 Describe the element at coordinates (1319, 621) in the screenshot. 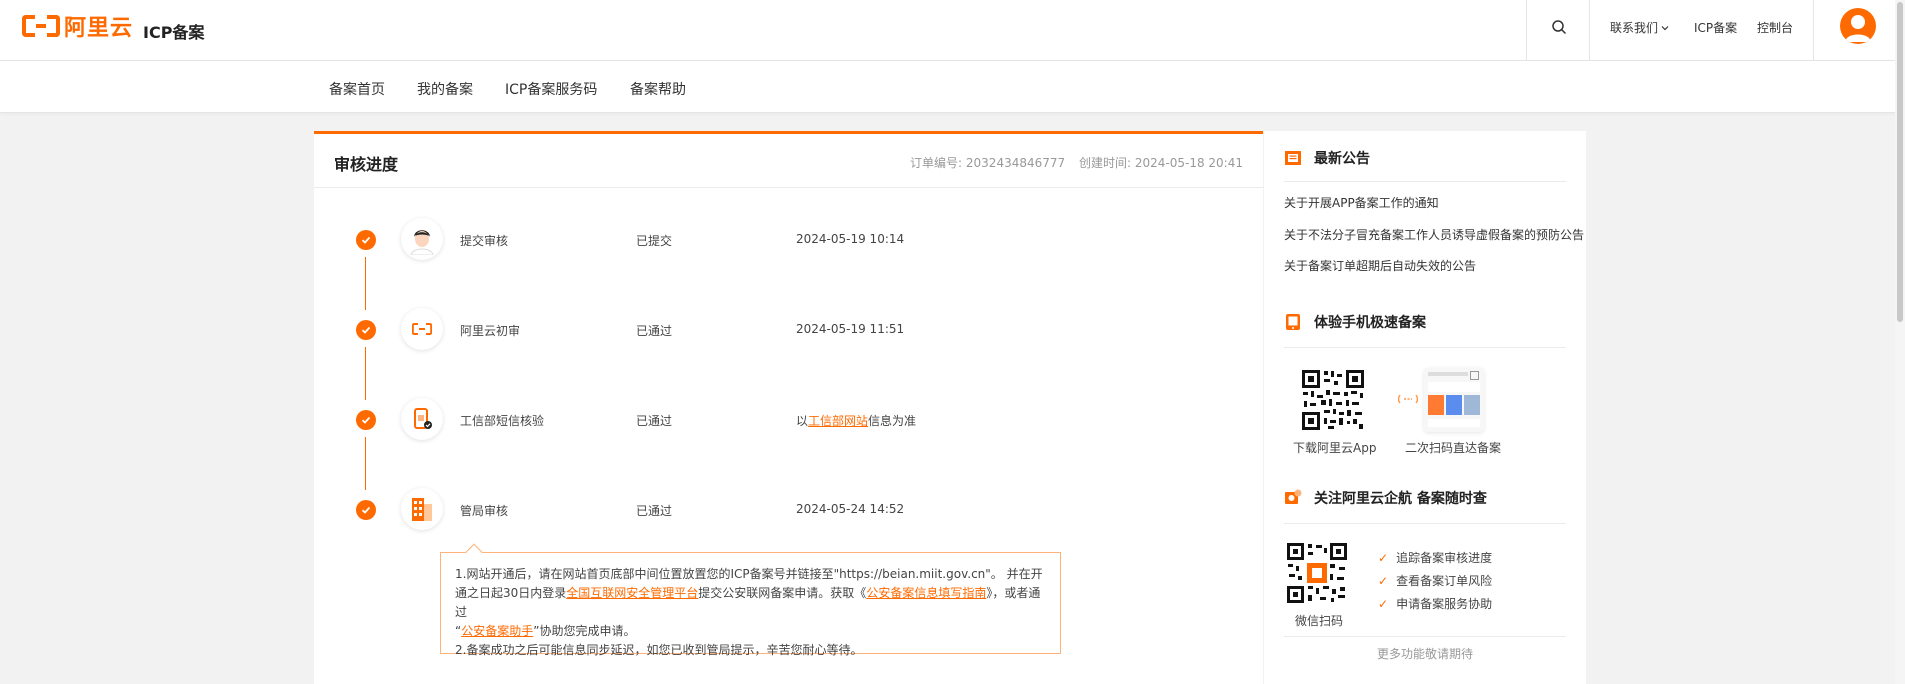

I see `wechat-scan-label: 微信扫码` at that location.